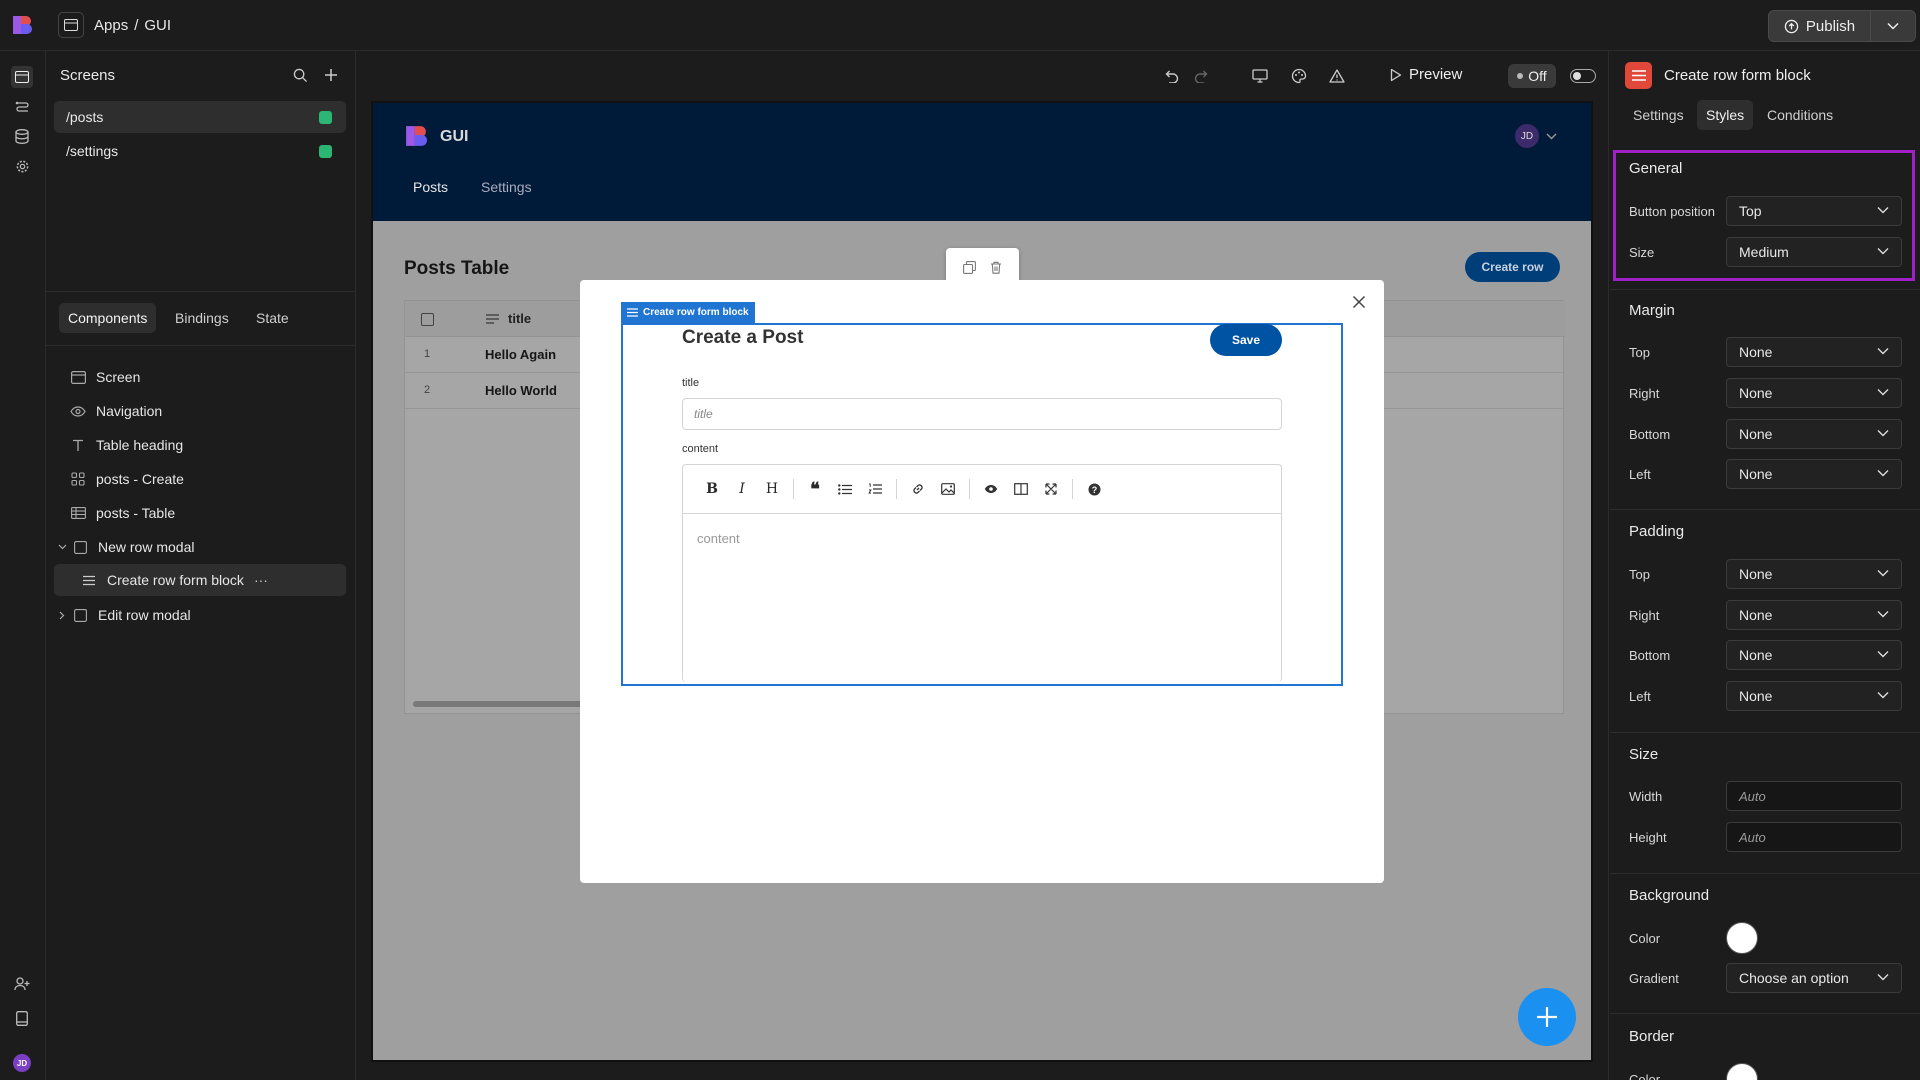  I want to click on tree-item-edit-row-modal: Edit row modal, so click(123, 615).